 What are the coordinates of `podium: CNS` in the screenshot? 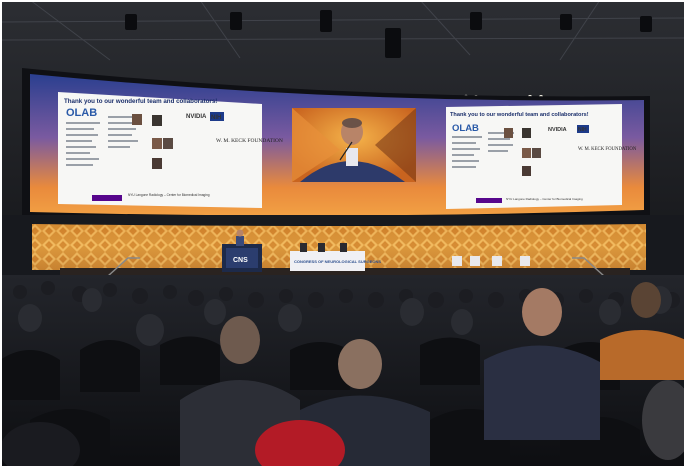 It's located at (242, 258).